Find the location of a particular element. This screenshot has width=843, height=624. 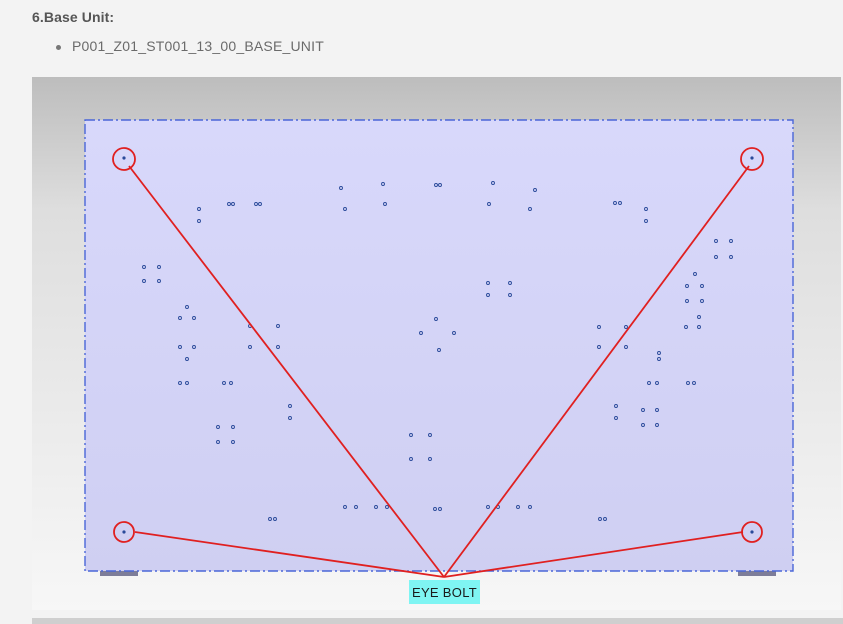

list-item: P001_Z01_ST001_13_00_BASE_UNIT is located at coordinates (189, 46).